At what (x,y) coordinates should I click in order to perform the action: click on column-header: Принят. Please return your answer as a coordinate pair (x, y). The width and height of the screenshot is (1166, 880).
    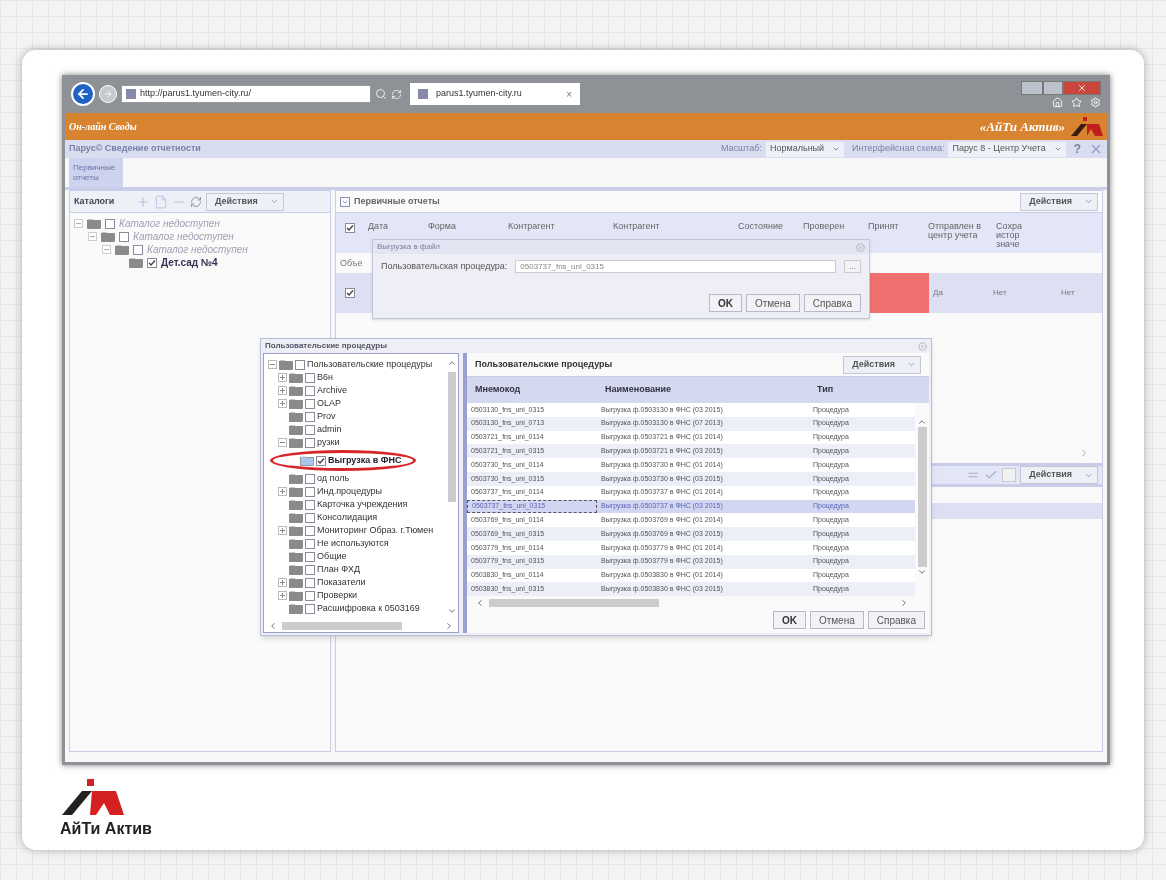
    Looking at the image, I should click on (894, 226).